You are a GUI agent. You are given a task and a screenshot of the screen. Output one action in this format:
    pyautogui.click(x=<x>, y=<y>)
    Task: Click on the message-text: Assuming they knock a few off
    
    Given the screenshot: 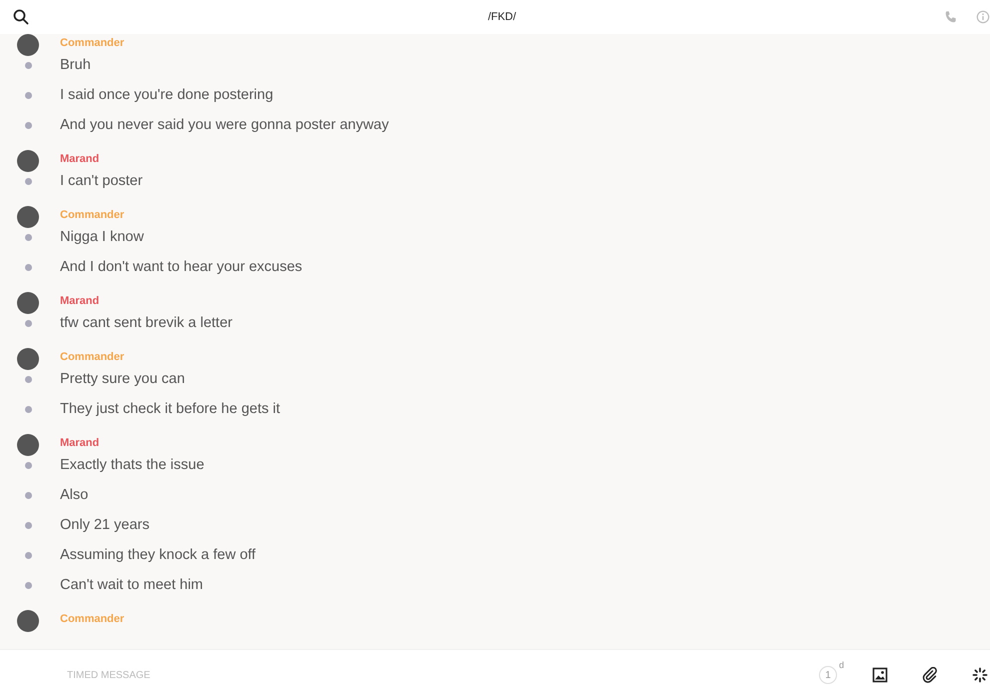 What is the action you would take?
    pyautogui.click(x=158, y=555)
    